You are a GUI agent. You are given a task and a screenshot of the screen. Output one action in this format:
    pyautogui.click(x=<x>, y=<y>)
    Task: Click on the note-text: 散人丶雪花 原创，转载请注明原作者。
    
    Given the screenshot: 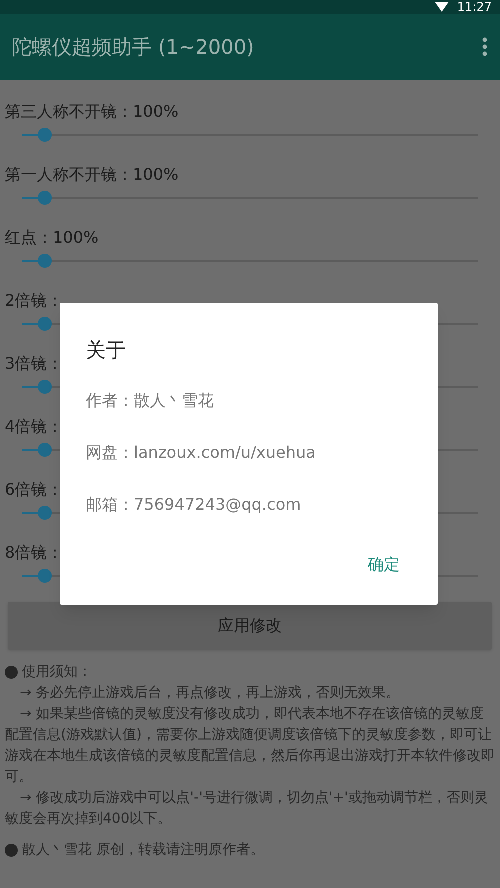 What is the action you would take?
    pyautogui.click(x=143, y=850)
    